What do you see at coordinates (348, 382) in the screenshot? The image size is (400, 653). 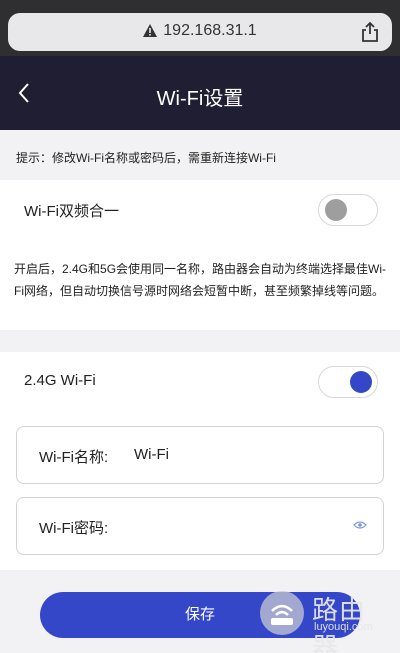 I see `wifi-24g-toggle` at bounding box center [348, 382].